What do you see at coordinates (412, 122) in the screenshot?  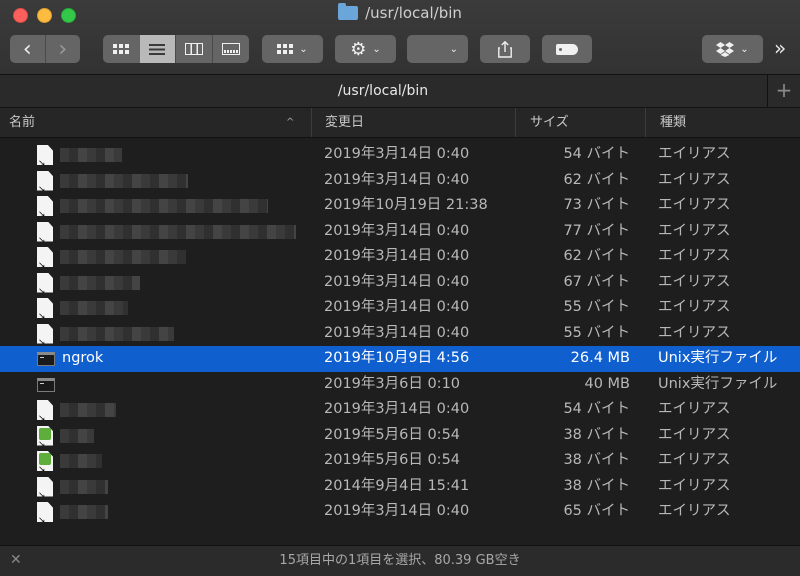 I see `column-header-date: 変更日` at bounding box center [412, 122].